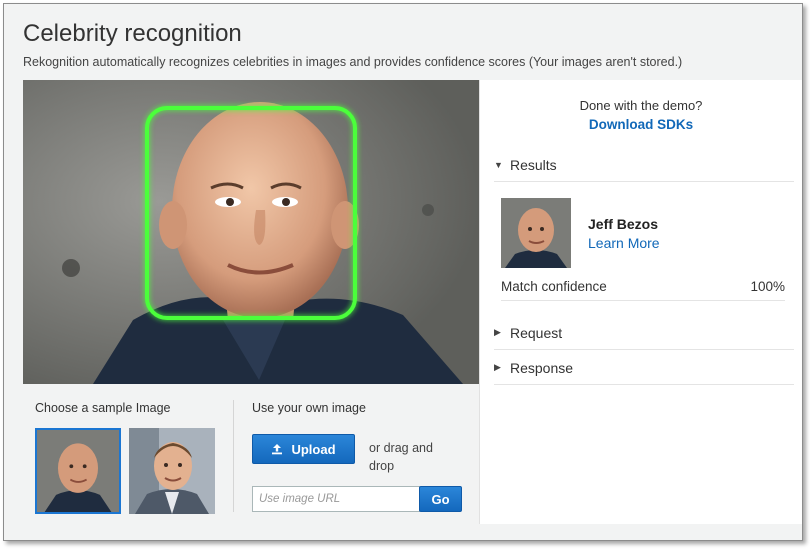 The height and width of the screenshot is (549, 810). I want to click on page-title: Celebrity recognition, so click(132, 33).